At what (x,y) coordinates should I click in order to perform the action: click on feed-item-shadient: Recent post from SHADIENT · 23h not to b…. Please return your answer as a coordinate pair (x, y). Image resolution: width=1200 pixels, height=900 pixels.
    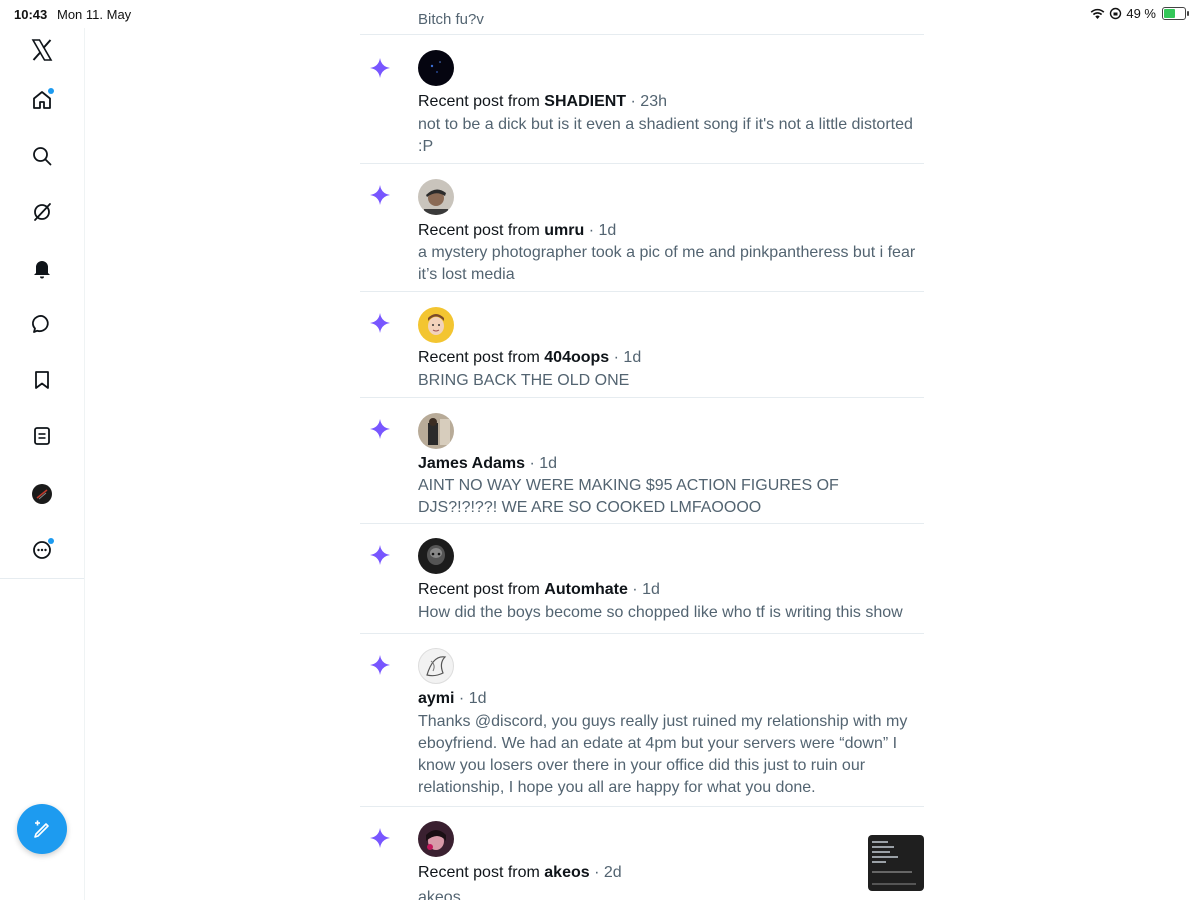
    Looking at the image, I should click on (642, 99).